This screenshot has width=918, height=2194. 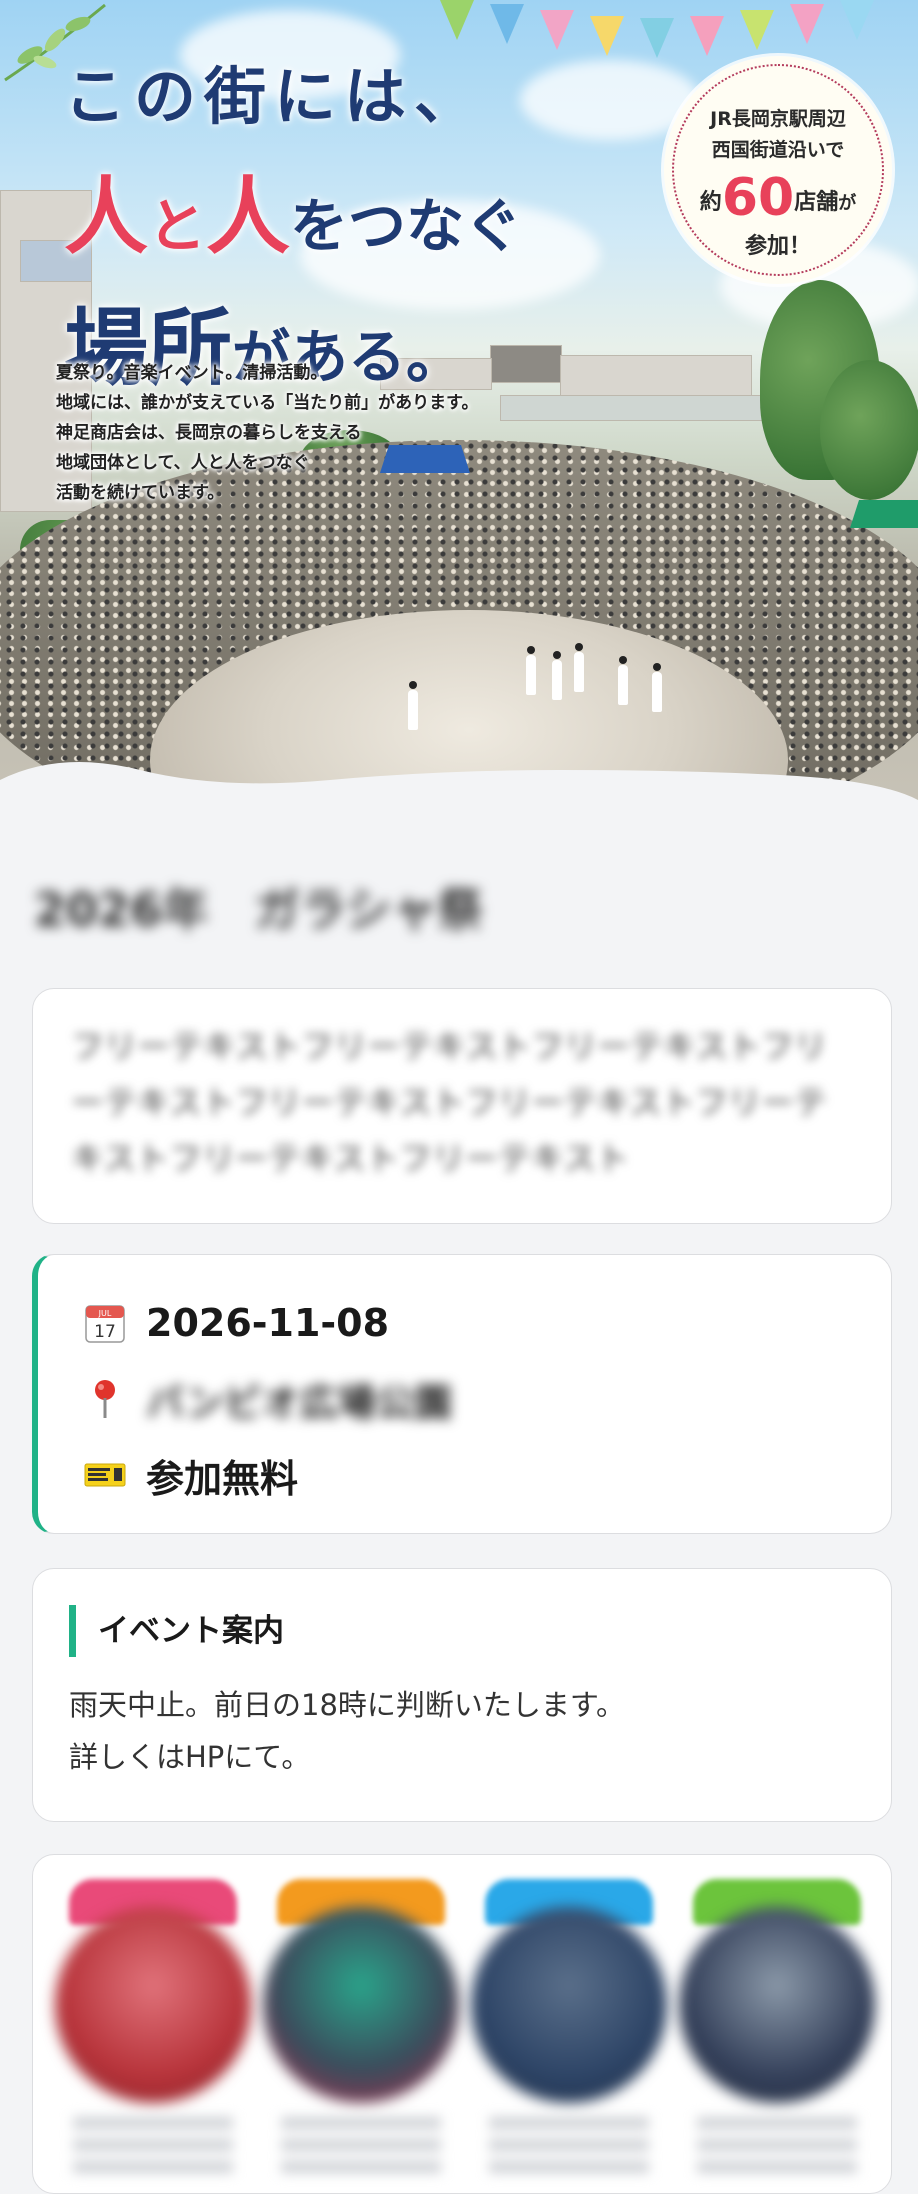 I want to click on svg-text: JUL, so click(x=105, y=1313).